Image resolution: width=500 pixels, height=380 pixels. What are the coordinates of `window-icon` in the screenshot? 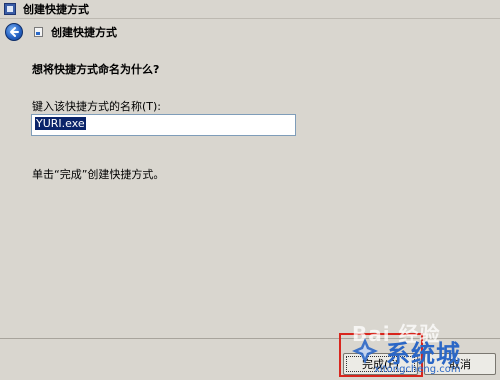 It's located at (10, 9).